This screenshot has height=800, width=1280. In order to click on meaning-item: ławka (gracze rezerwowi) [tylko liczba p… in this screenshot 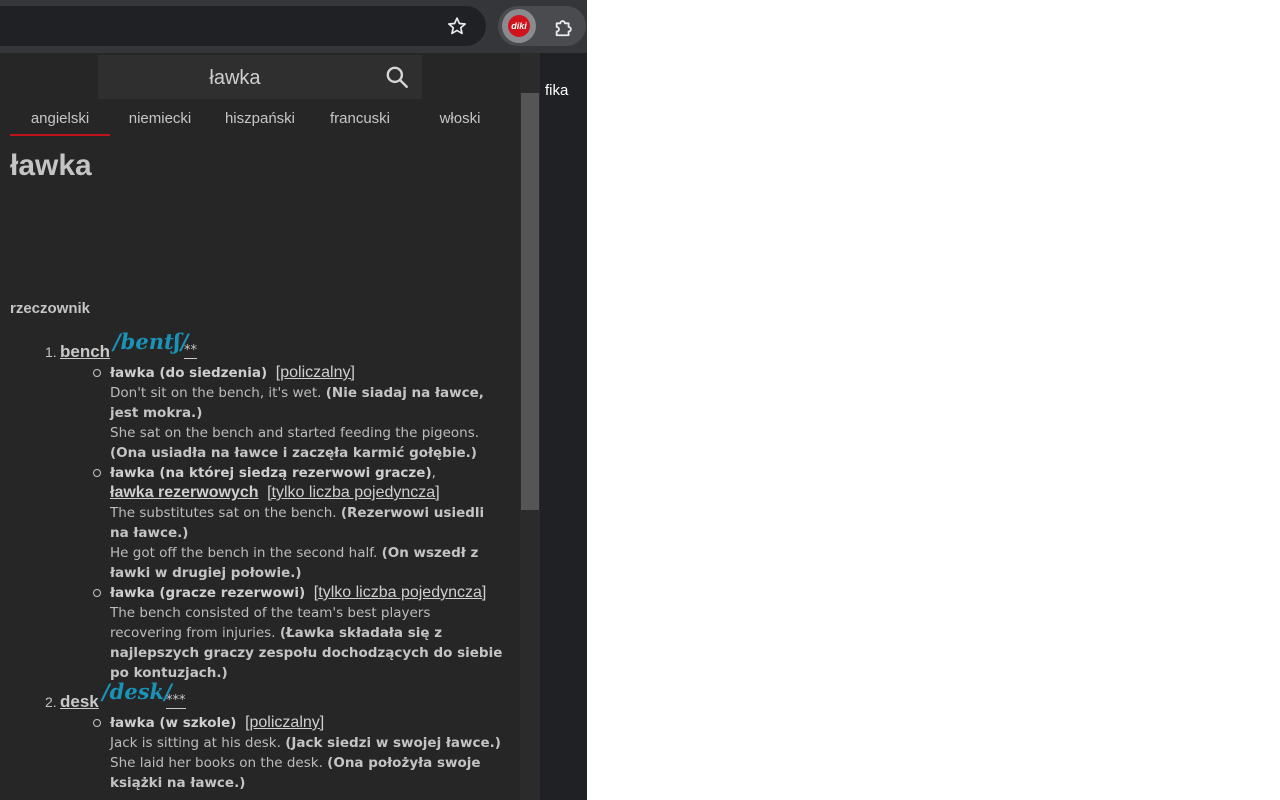, I will do `click(257, 633)`.